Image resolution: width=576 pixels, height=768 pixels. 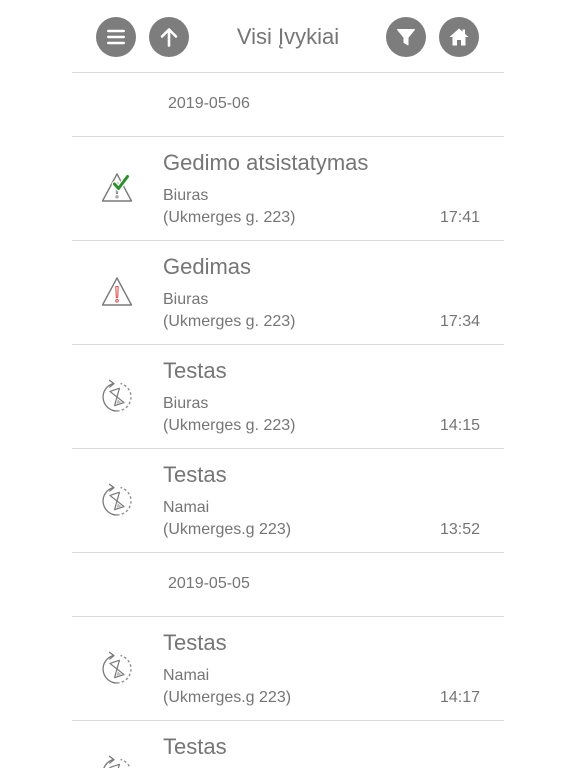 What do you see at coordinates (288, 744) in the screenshot?
I see `event-item: Testas` at bounding box center [288, 744].